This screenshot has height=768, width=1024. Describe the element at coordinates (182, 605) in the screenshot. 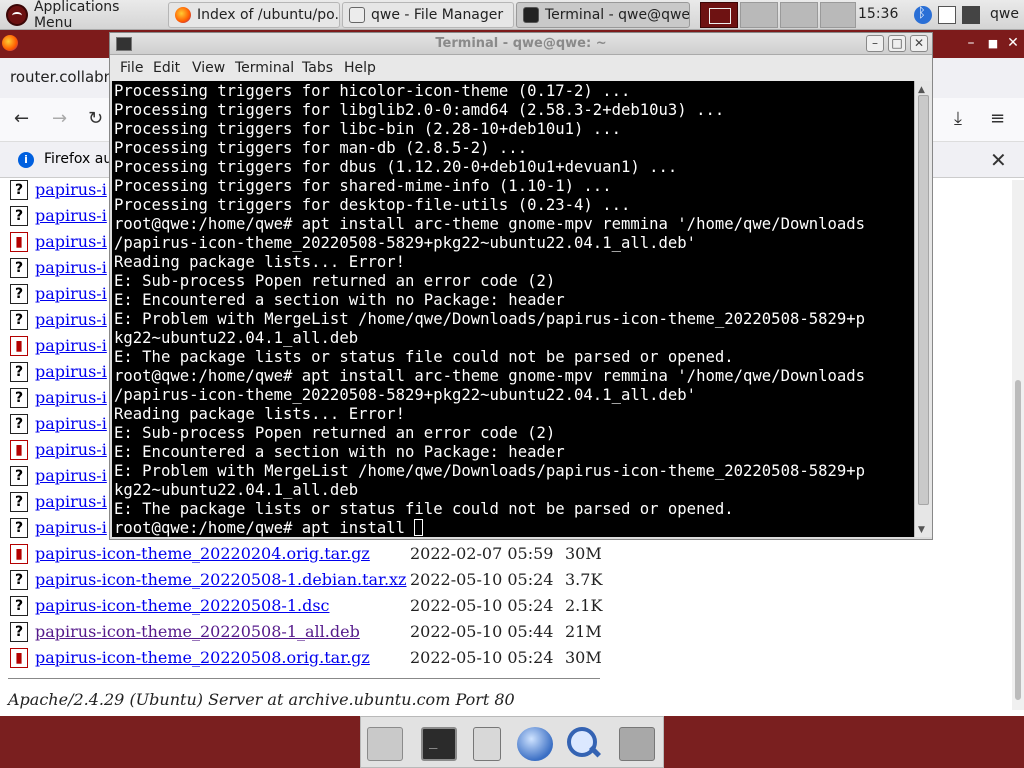

I see `file-link: papirus-icon-theme_20220508-1.dsc` at that location.